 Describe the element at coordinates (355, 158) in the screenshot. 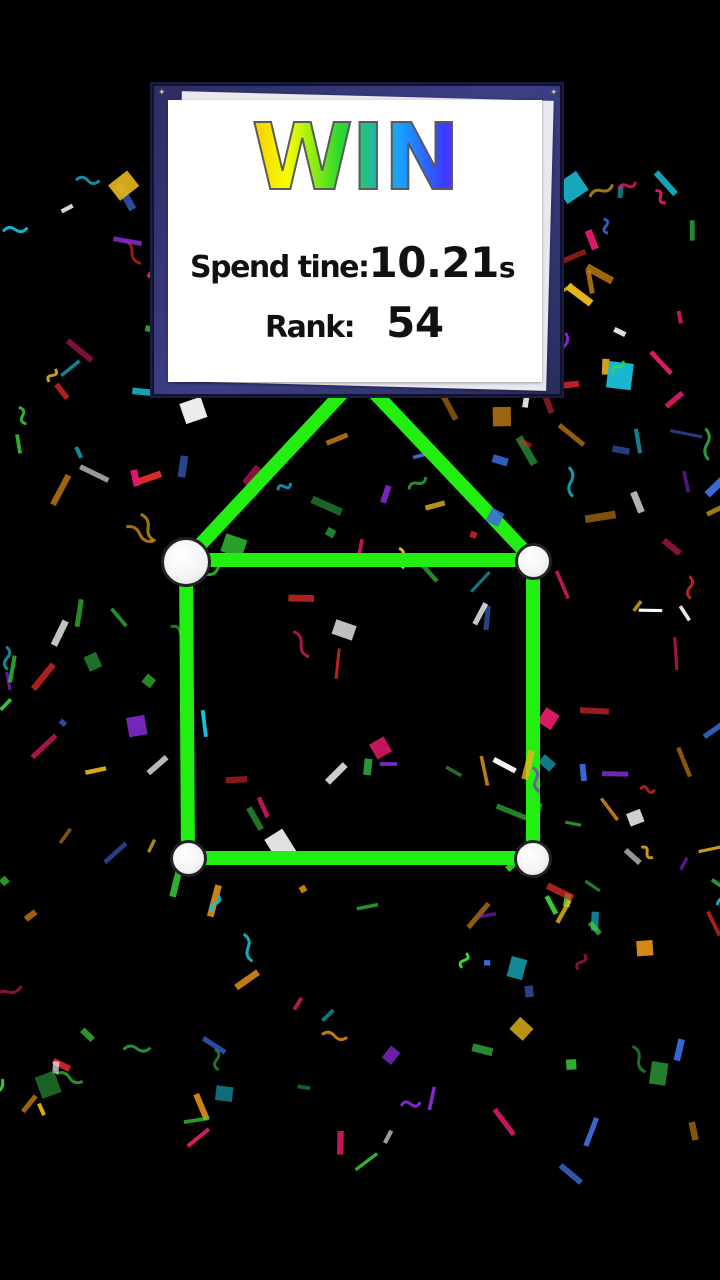

I see `win-title: WIN` at that location.